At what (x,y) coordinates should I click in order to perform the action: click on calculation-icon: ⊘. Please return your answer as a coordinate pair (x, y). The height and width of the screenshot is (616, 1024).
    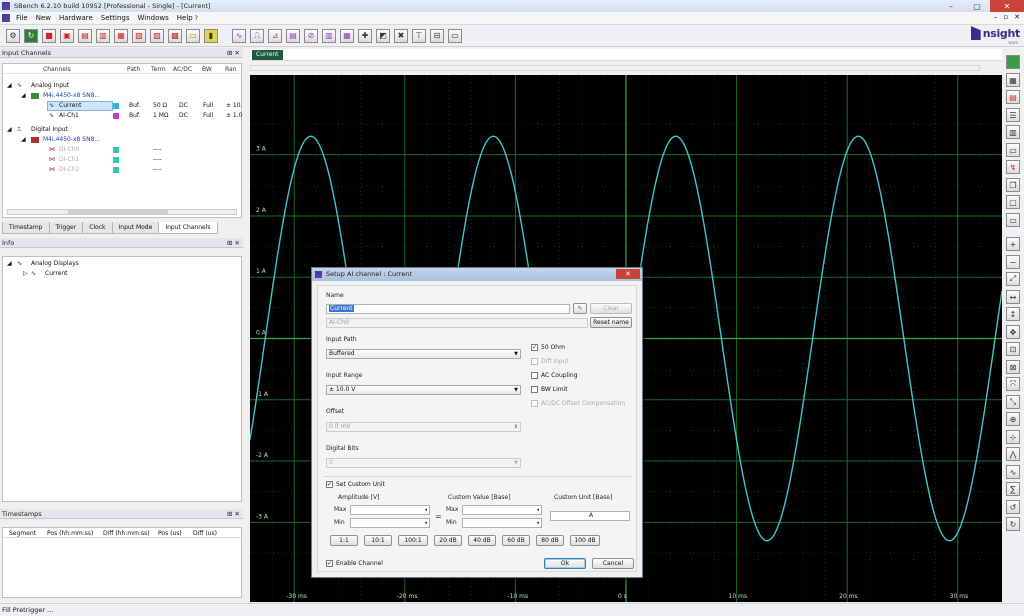
    Looking at the image, I should click on (311, 35).